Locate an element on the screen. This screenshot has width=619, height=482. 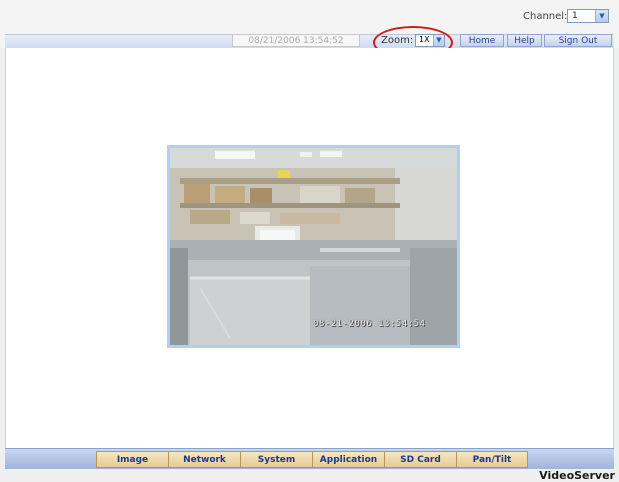
channel-value: 1 is located at coordinates (575, 16).